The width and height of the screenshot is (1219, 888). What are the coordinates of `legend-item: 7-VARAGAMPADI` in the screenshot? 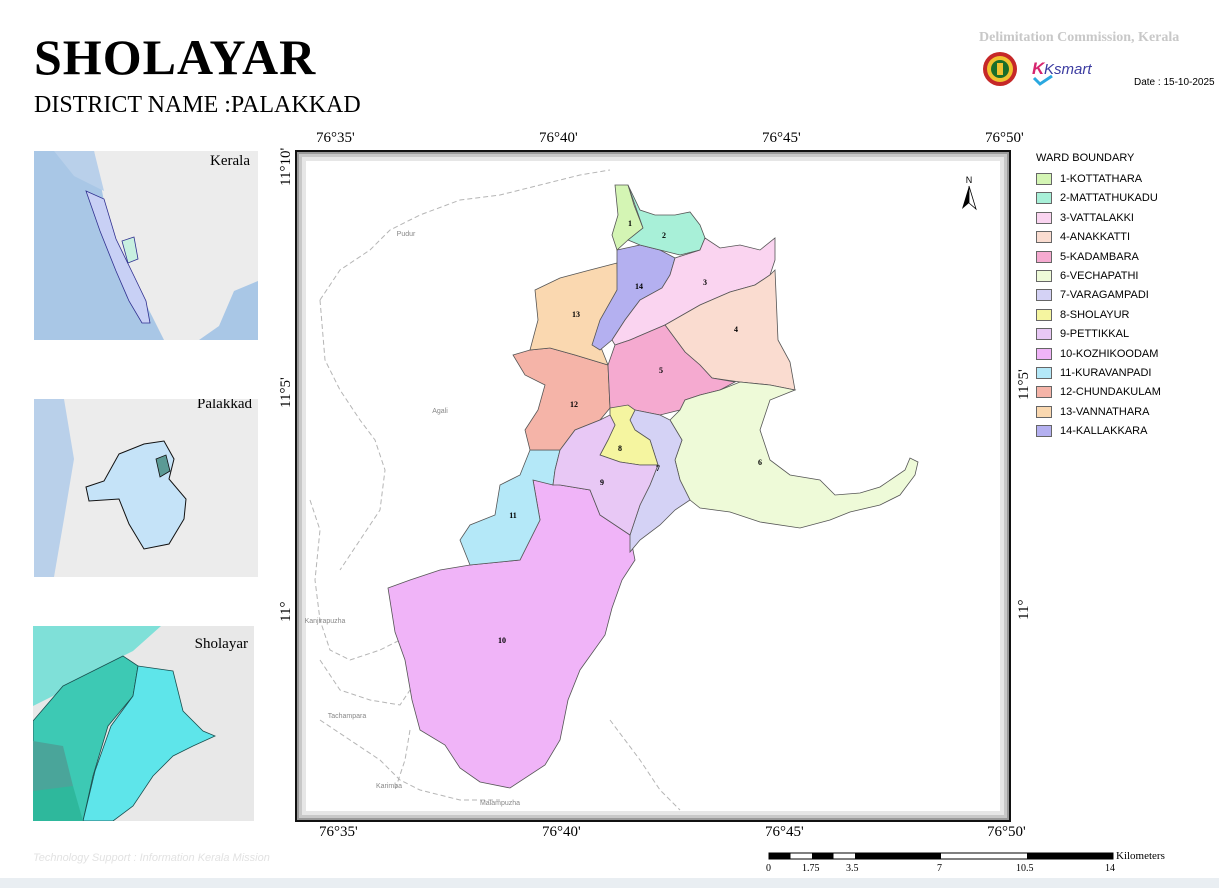 It's located at (1092, 295).